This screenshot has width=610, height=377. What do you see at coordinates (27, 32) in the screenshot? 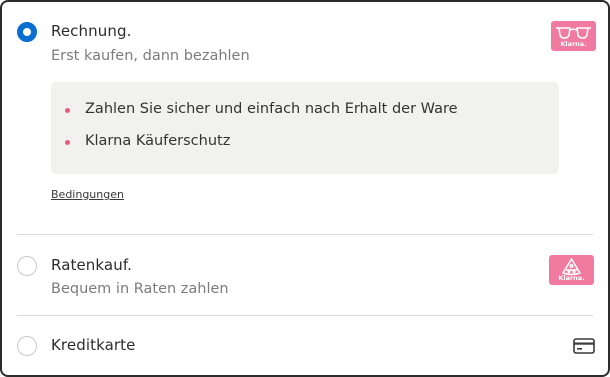
I see `radio-invoice` at bounding box center [27, 32].